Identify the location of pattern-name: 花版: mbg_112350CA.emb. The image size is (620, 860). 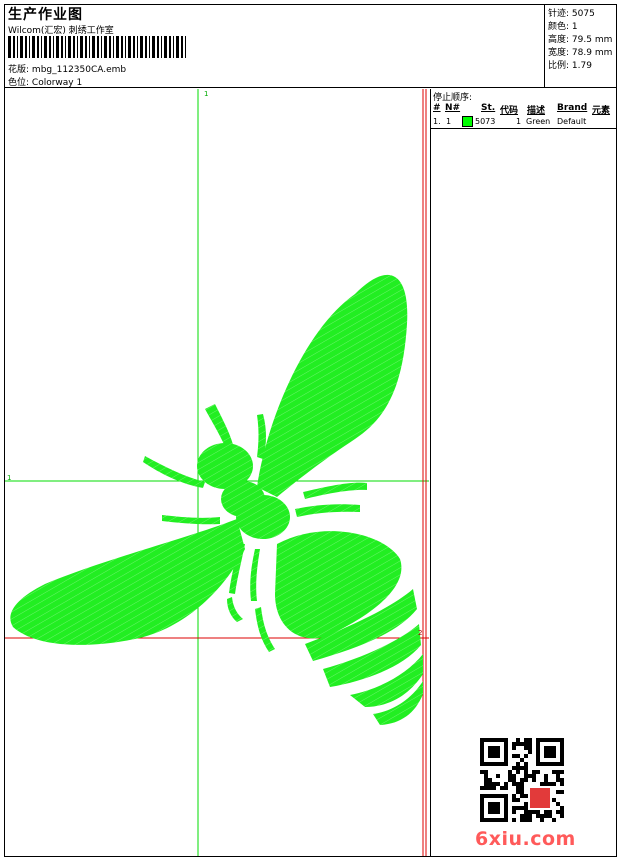
(67, 68).